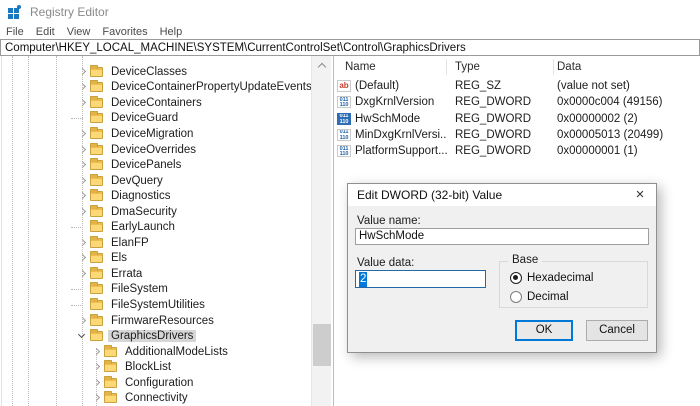 This screenshot has width=700, height=406. What do you see at coordinates (156, 243) in the screenshot?
I see `tree-item-ElanFP: ElanFP` at bounding box center [156, 243].